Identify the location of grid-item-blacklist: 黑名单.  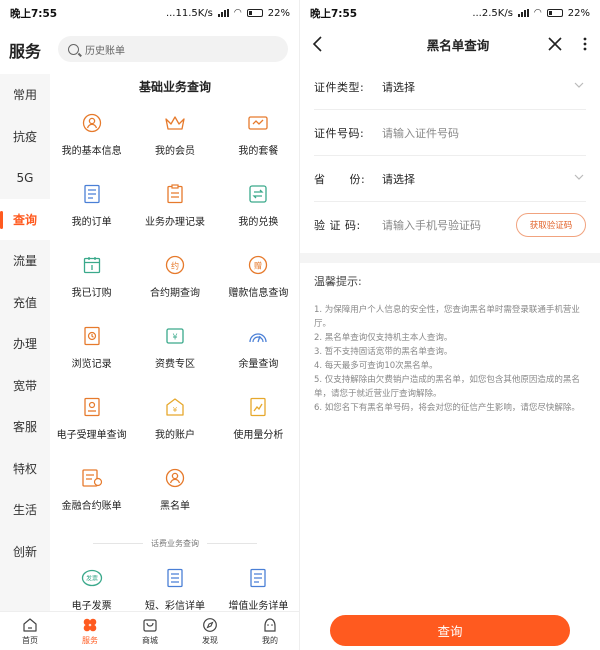
(174, 496).